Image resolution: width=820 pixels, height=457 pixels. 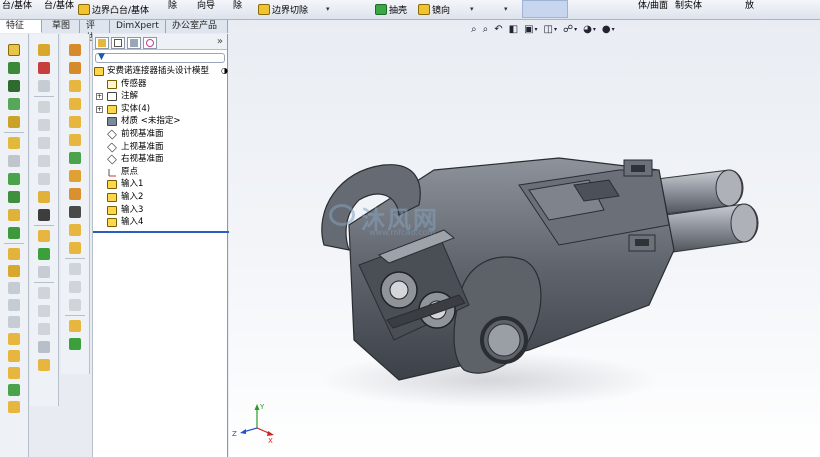 What do you see at coordinates (14, 254) in the screenshot?
I see `reference-icon` at bounding box center [14, 254].